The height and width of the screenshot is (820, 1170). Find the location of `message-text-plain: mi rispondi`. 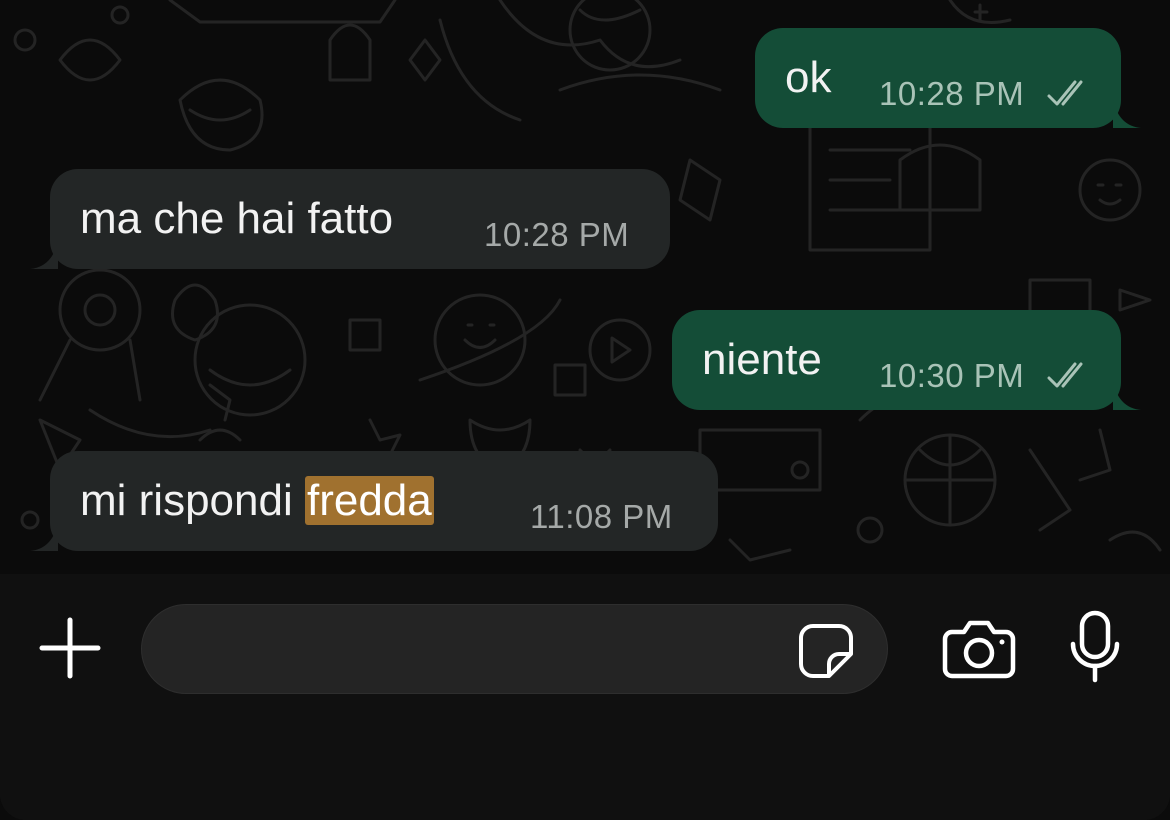

message-text-plain: mi rispondi is located at coordinates (192, 500).